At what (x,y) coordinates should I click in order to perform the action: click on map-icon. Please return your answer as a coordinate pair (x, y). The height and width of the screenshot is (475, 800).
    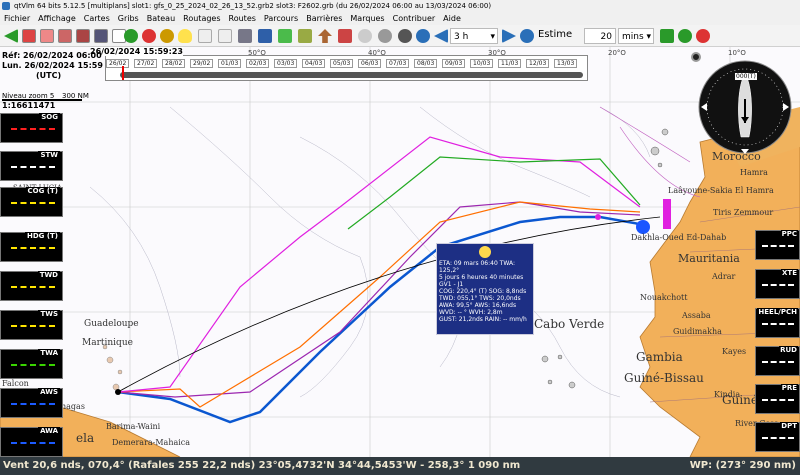
    Looking at the image, I should click on (285, 36).